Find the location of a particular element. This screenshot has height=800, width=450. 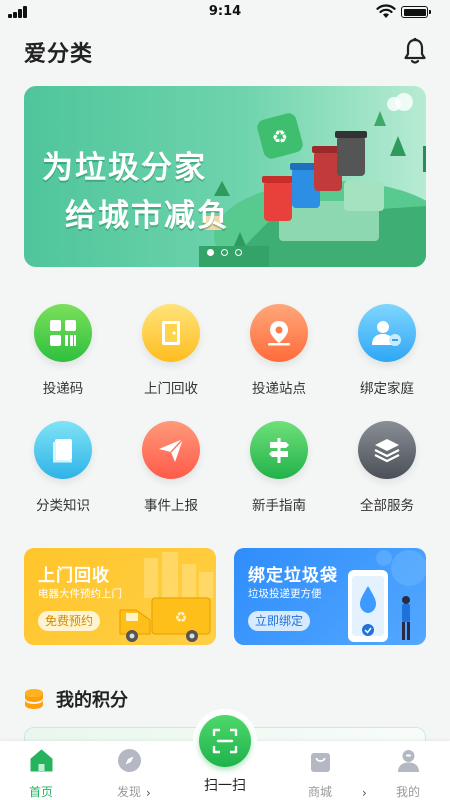

scan-icon is located at coordinates (225, 741).